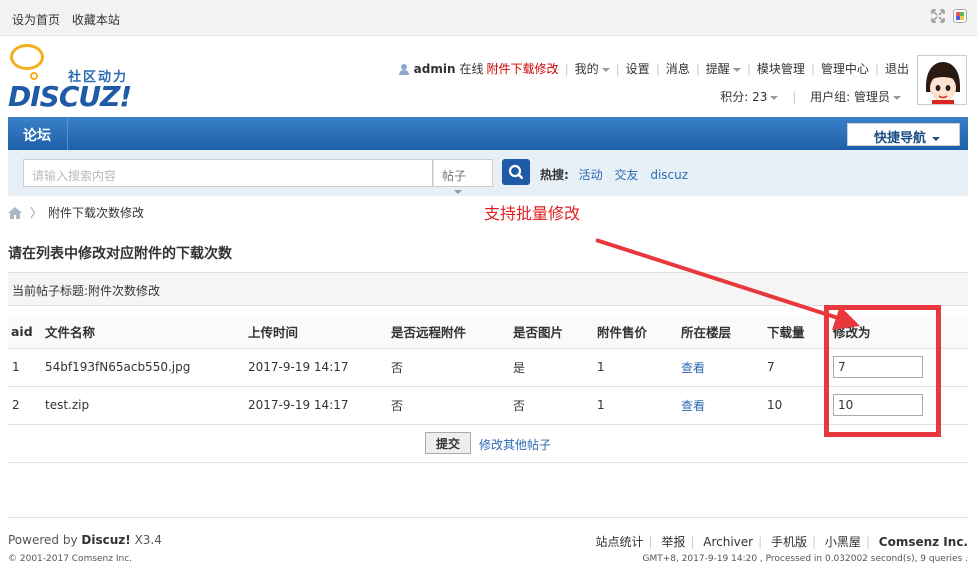 The width and height of the screenshot is (977, 582). I want to click on nav-forum-tab: 论坛, so click(38, 133).